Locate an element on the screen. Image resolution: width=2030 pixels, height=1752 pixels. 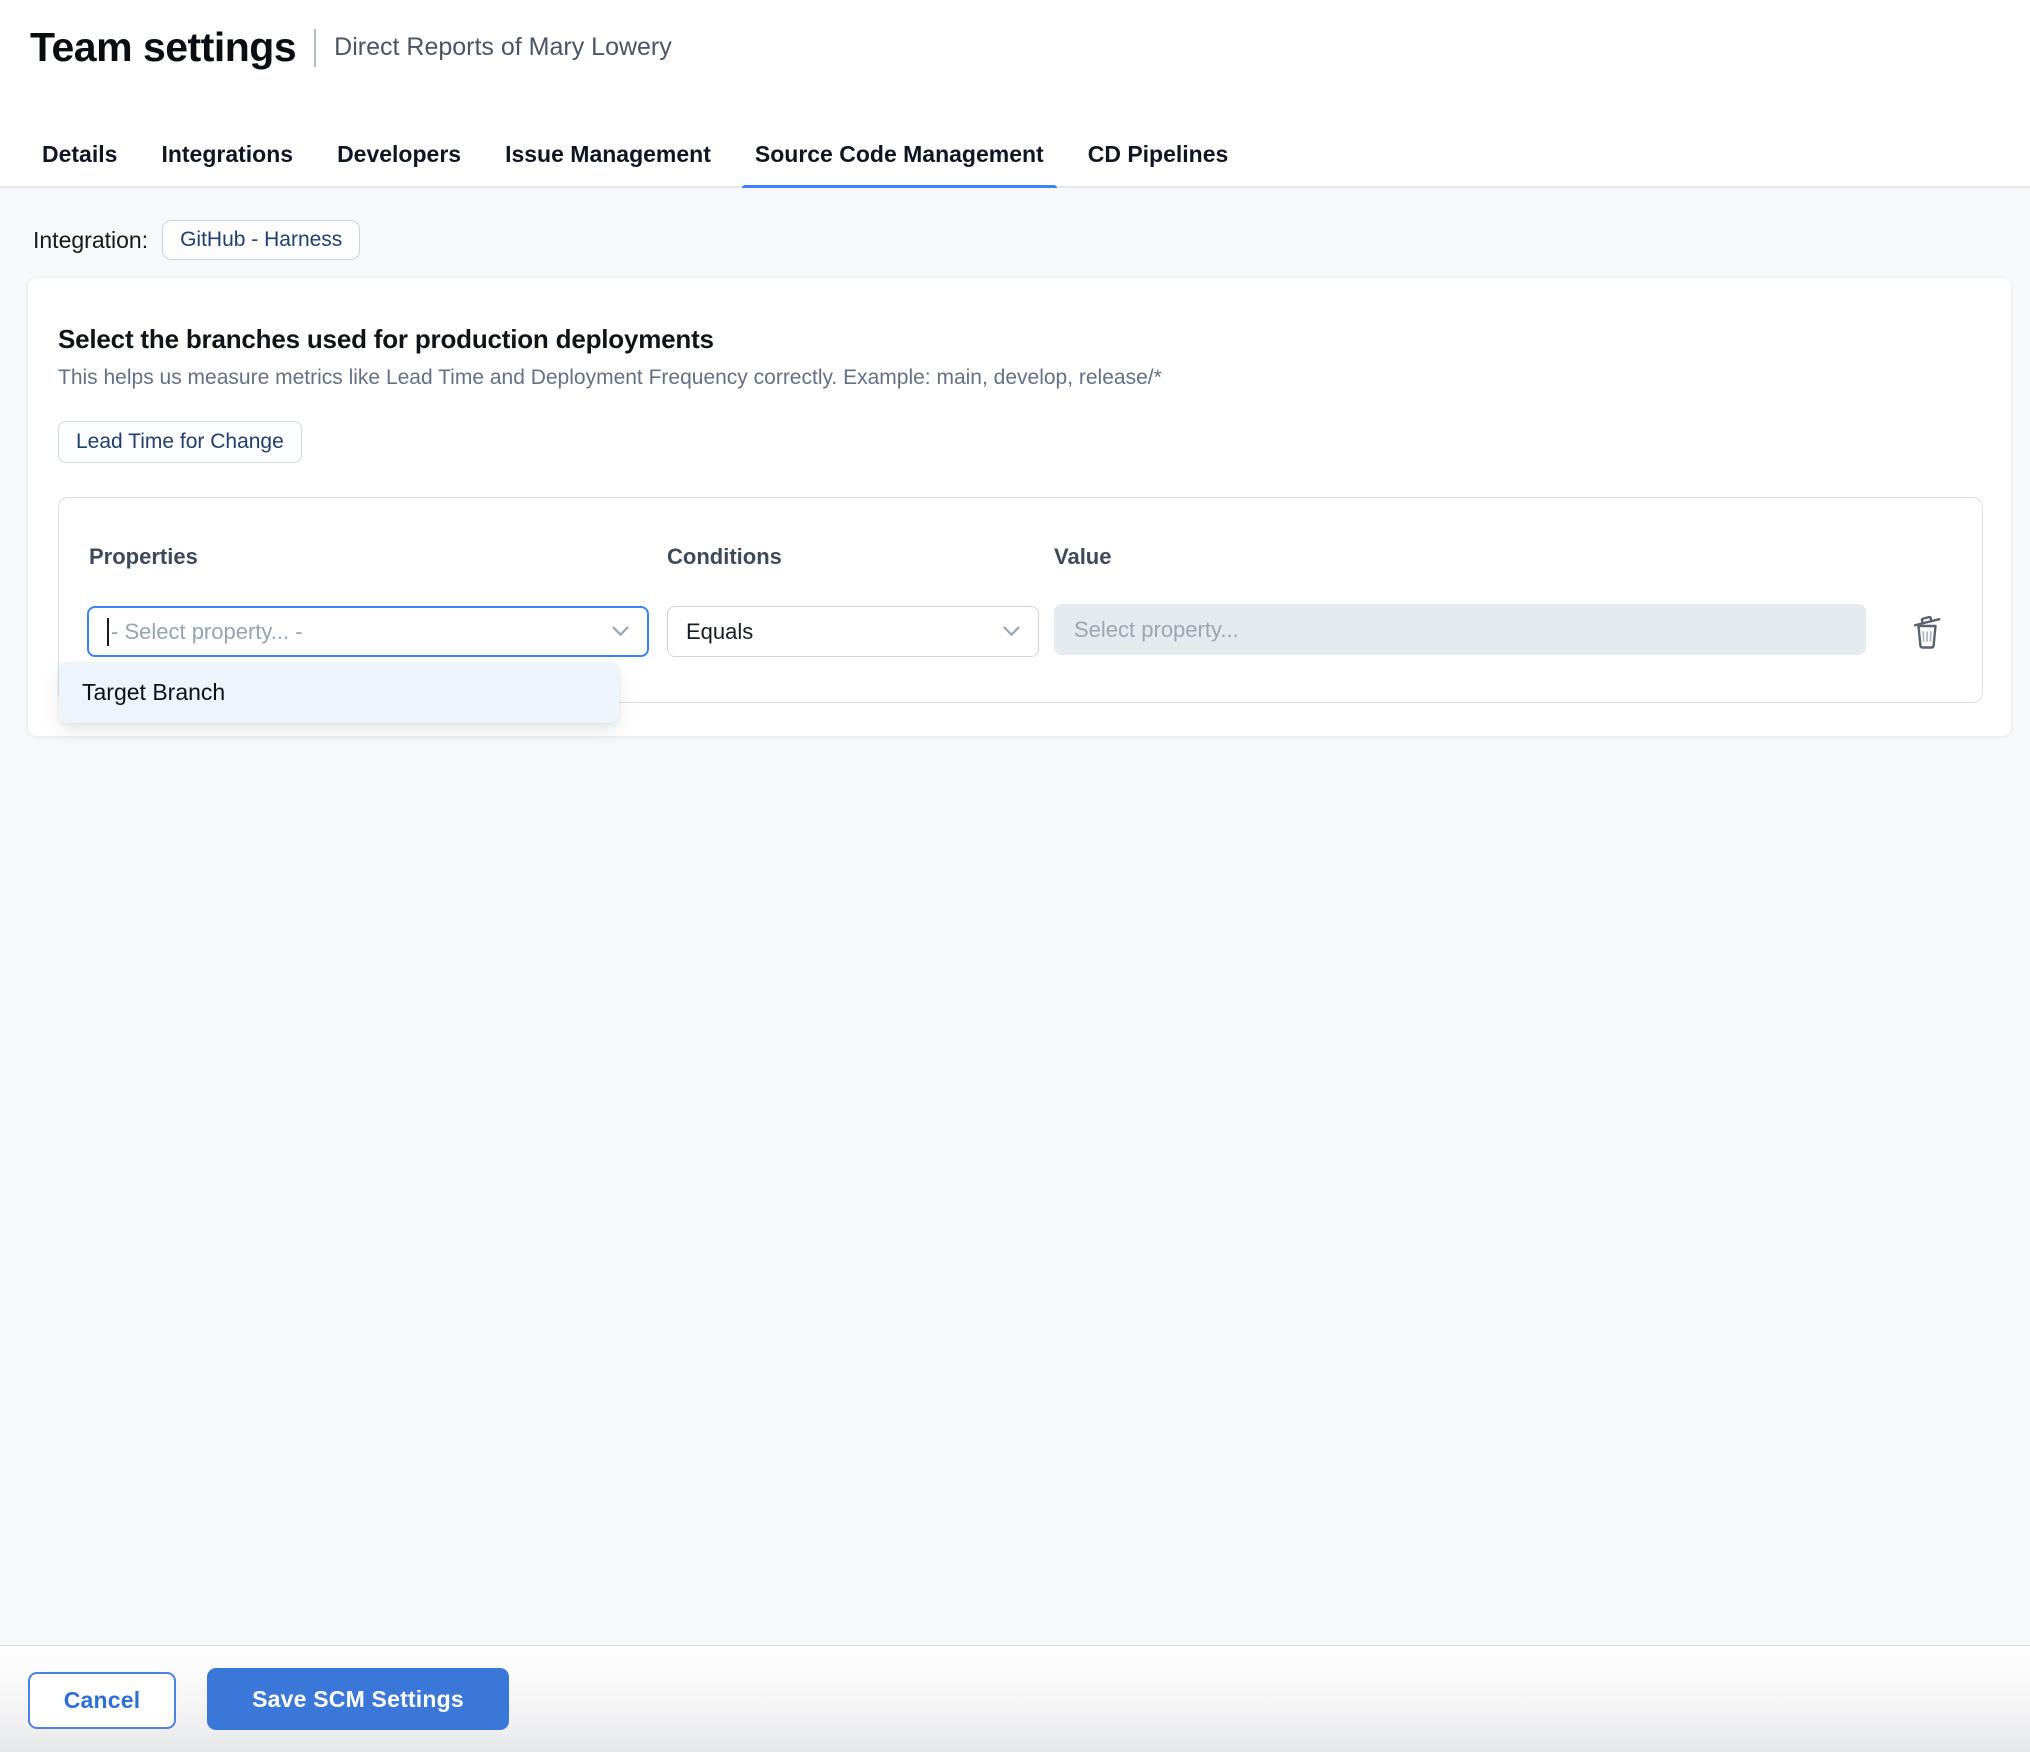
conditions-column-header: Conditions is located at coordinates (724, 556).